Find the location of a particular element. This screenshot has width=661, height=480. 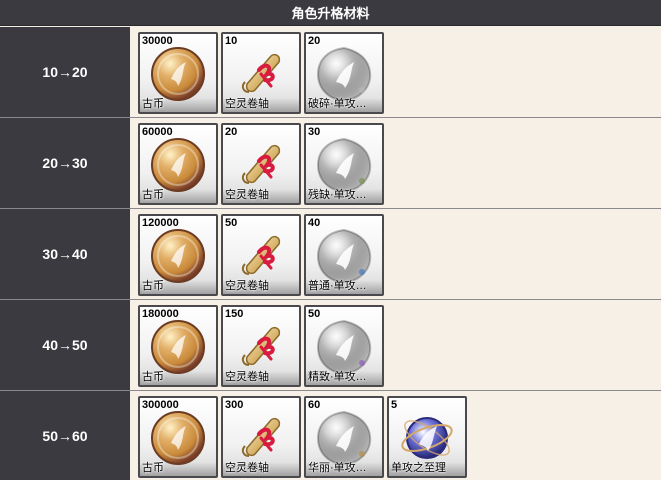

level-range-cell: 30→40 is located at coordinates (65, 254).